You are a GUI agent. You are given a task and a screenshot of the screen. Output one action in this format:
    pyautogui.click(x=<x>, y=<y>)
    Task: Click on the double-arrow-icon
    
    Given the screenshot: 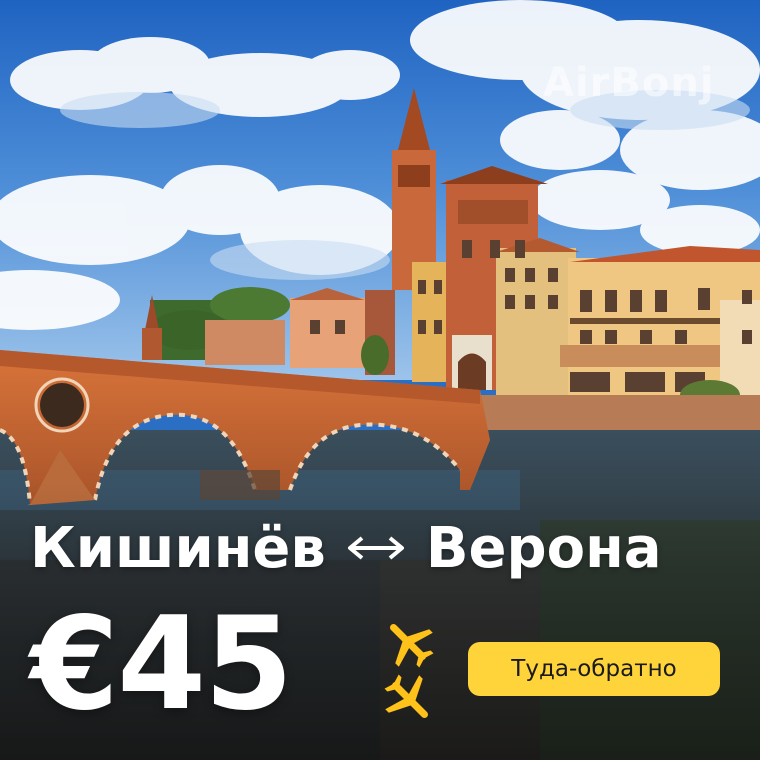 What is the action you would take?
    pyautogui.click(x=376, y=548)
    